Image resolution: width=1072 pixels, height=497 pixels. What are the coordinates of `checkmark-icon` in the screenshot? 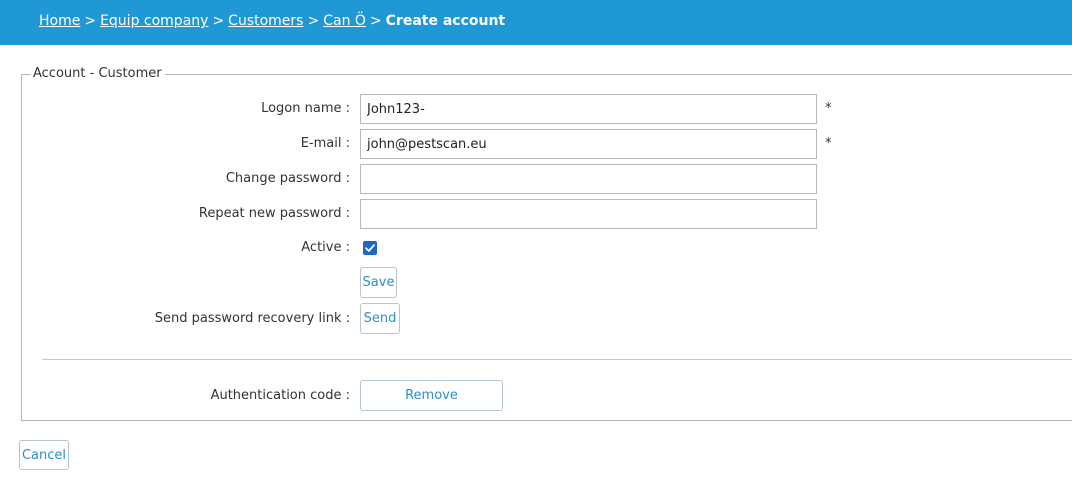 It's located at (370, 248).